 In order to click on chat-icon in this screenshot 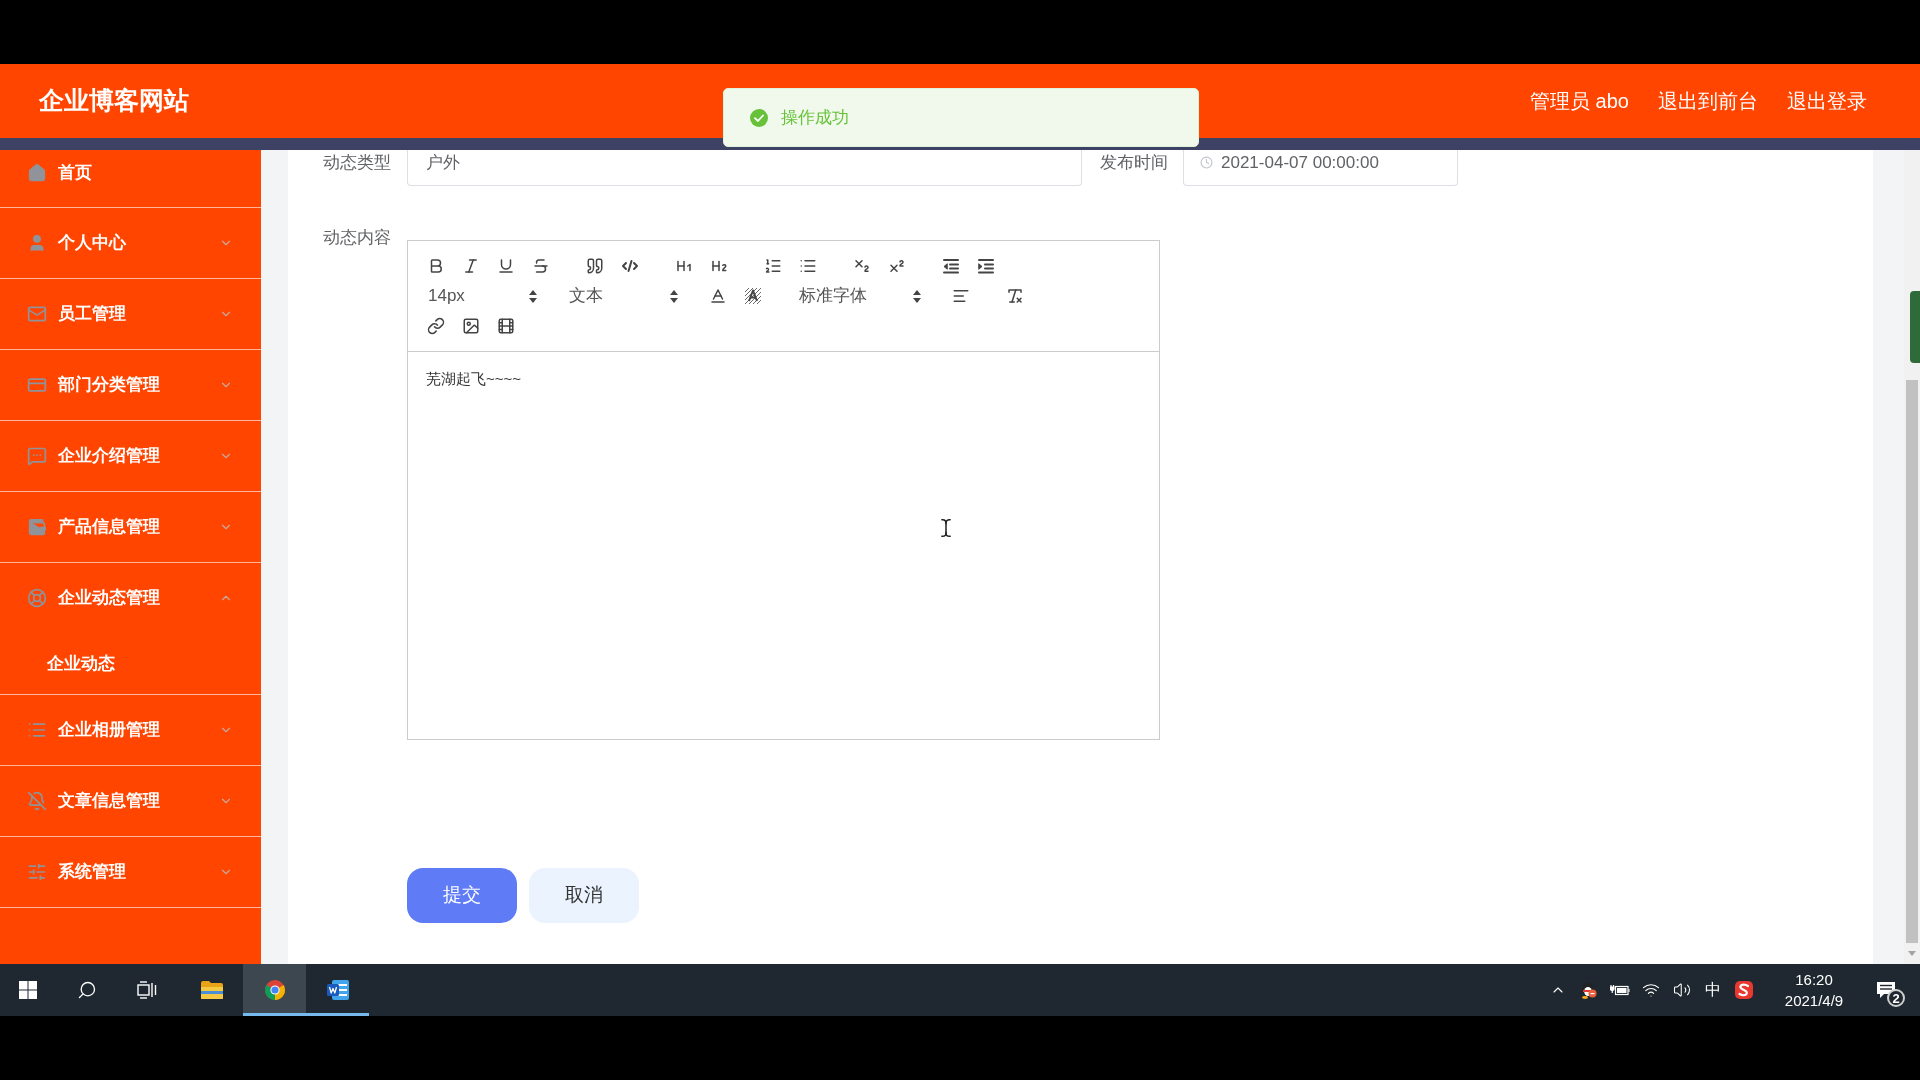, I will do `click(37, 456)`.